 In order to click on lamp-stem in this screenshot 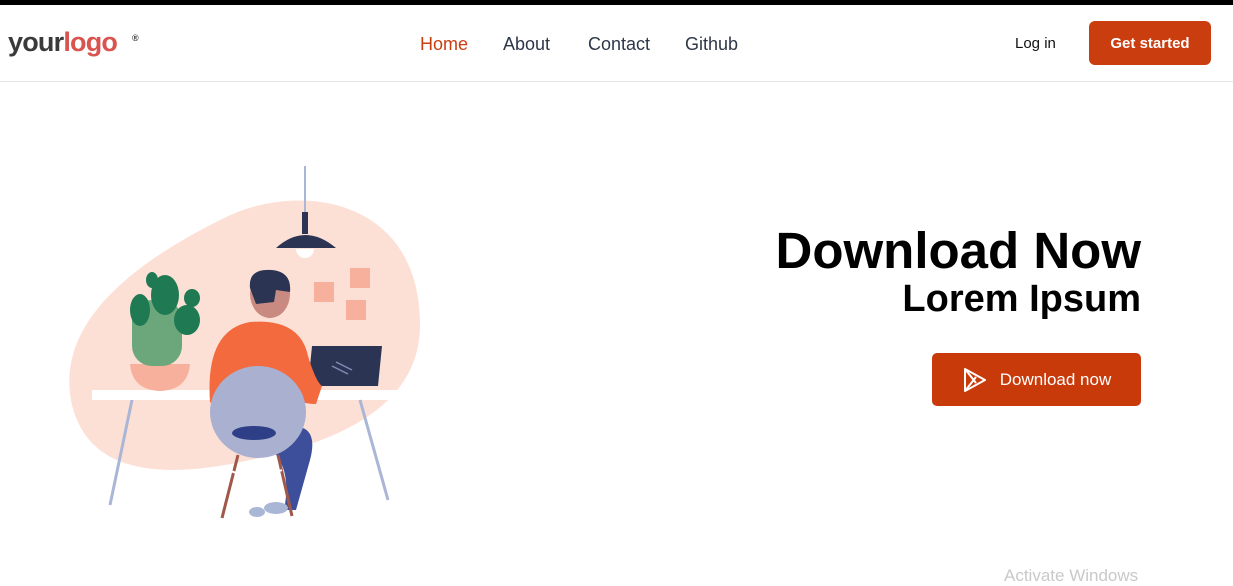, I will do `click(305, 223)`.